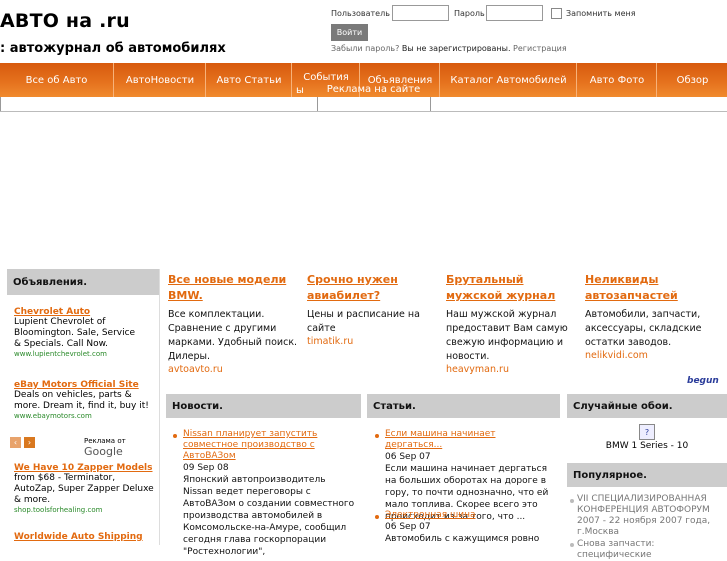  Describe the element at coordinates (647, 446) in the screenshot. I see `random-photo-caption: BMW 1 Series - 10` at that location.